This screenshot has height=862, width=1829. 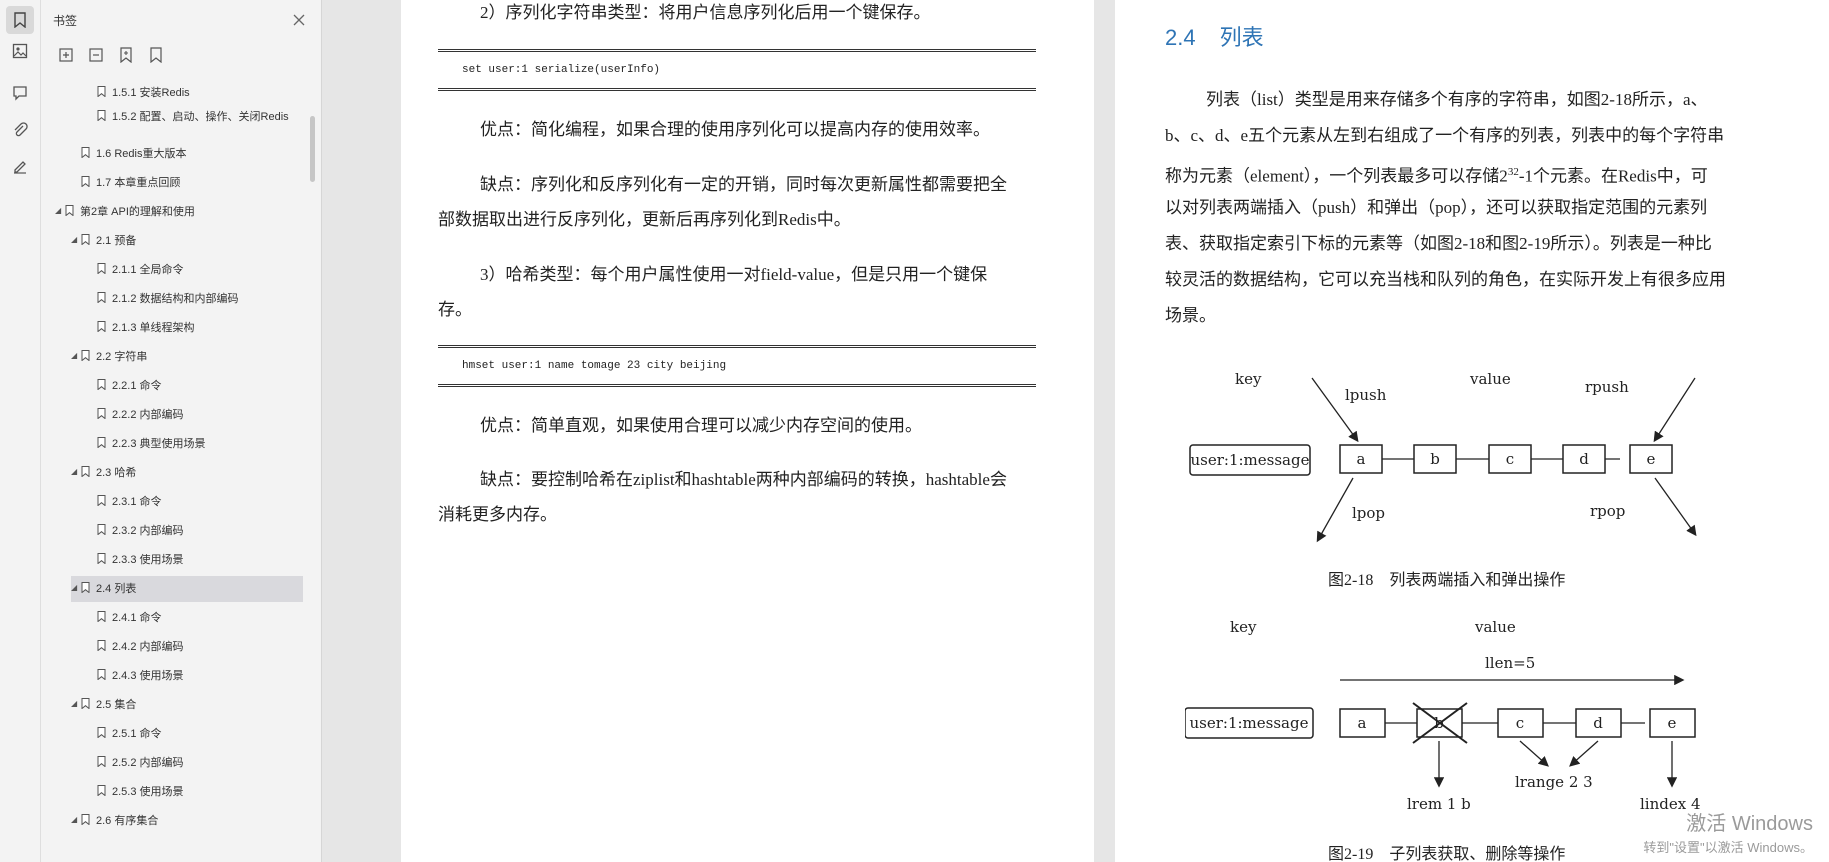 I want to click on comment-panel-button, so click(x=20, y=93).